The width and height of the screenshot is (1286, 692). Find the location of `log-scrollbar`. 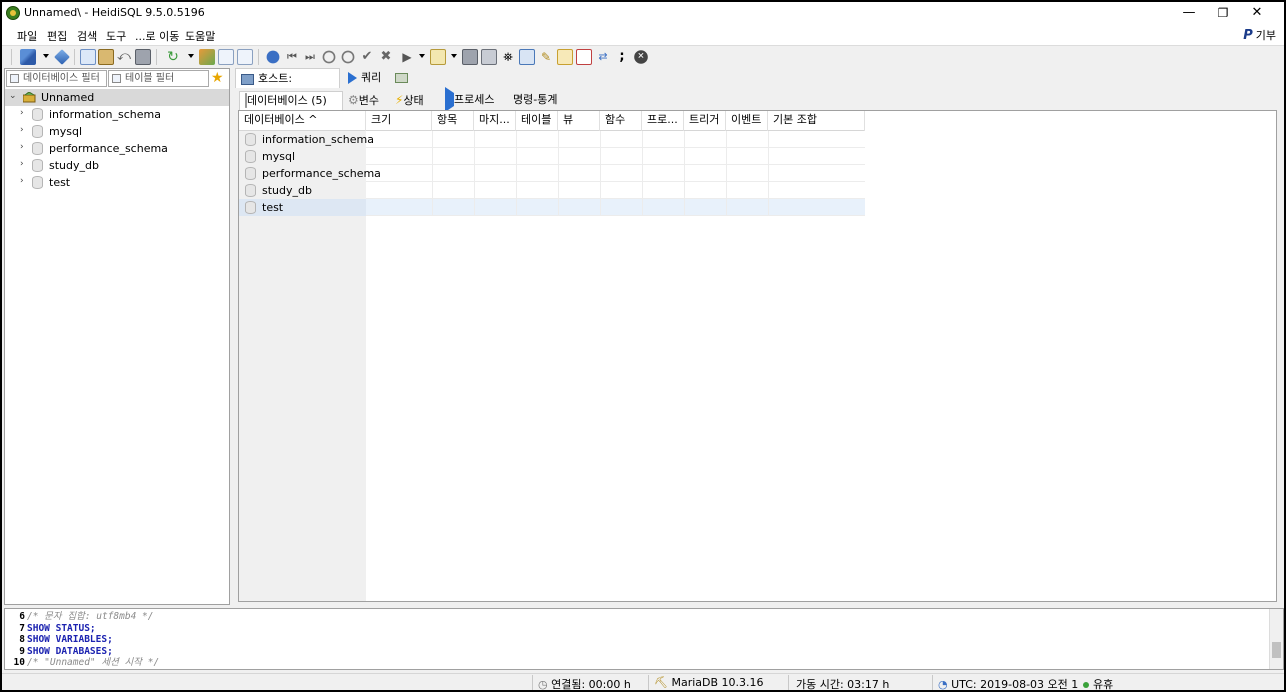

log-scrollbar is located at coordinates (1276, 639).